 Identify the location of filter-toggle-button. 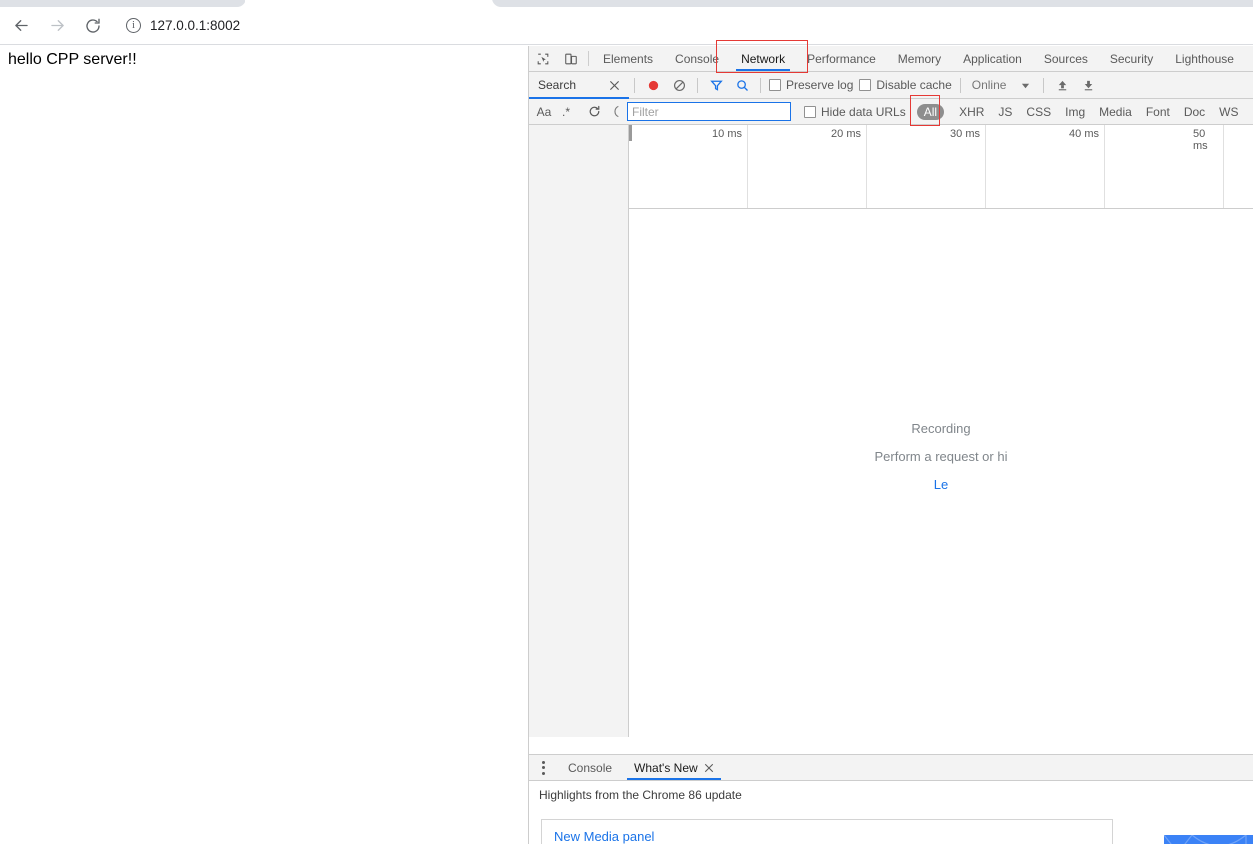
(716, 85).